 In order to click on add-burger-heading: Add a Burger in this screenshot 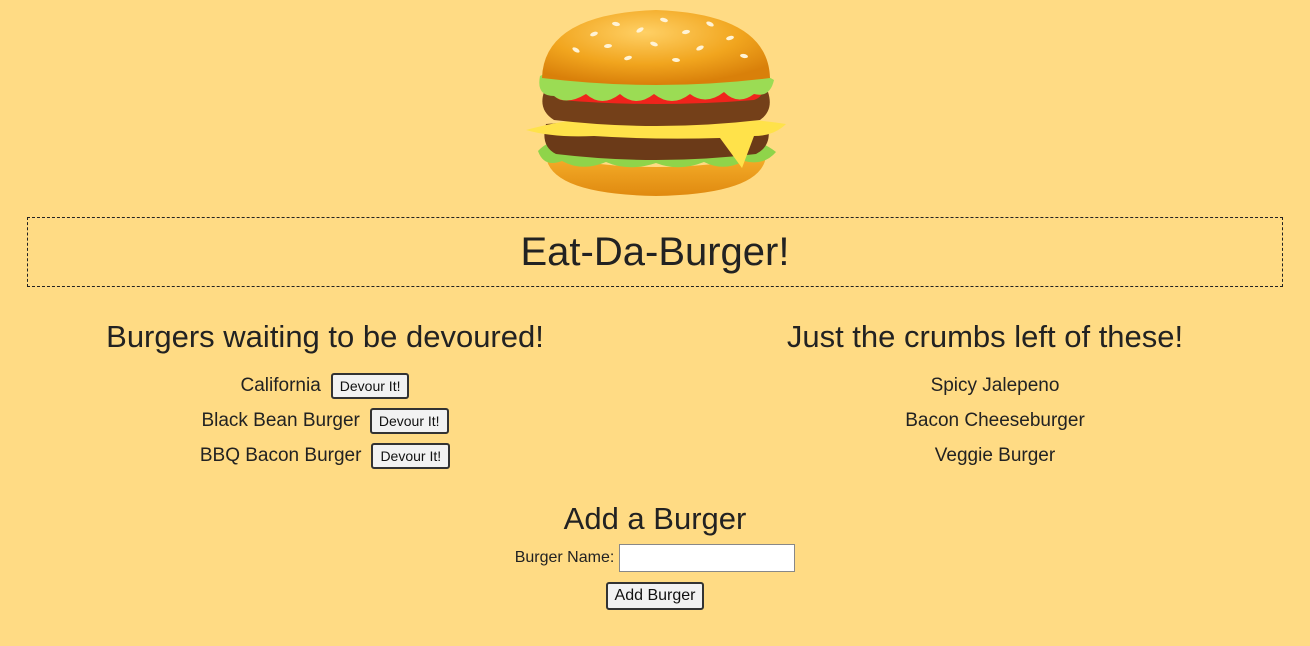, I will do `click(655, 518)`.